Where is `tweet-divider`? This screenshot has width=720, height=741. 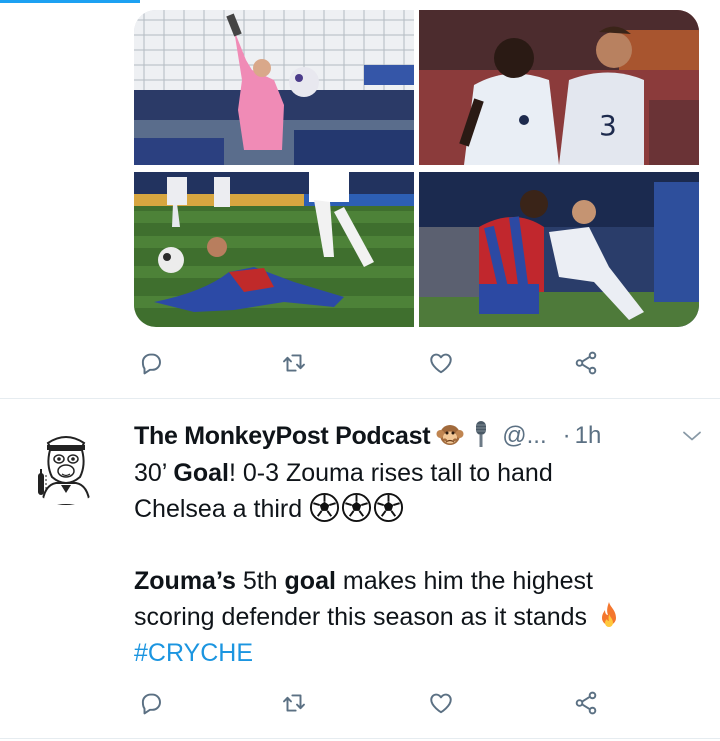
tweet-divider is located at coordinates (360, 398).